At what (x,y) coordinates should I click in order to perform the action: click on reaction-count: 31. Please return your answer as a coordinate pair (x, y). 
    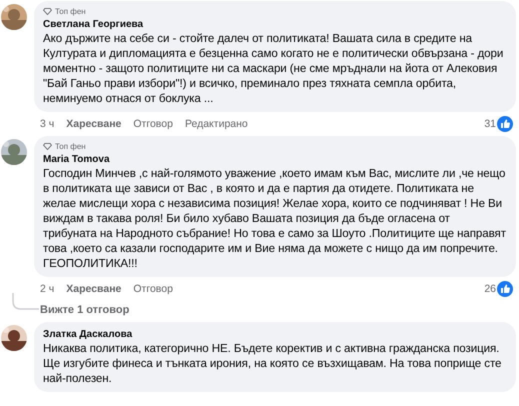
    Looking at the image, I should click on (490, 124).